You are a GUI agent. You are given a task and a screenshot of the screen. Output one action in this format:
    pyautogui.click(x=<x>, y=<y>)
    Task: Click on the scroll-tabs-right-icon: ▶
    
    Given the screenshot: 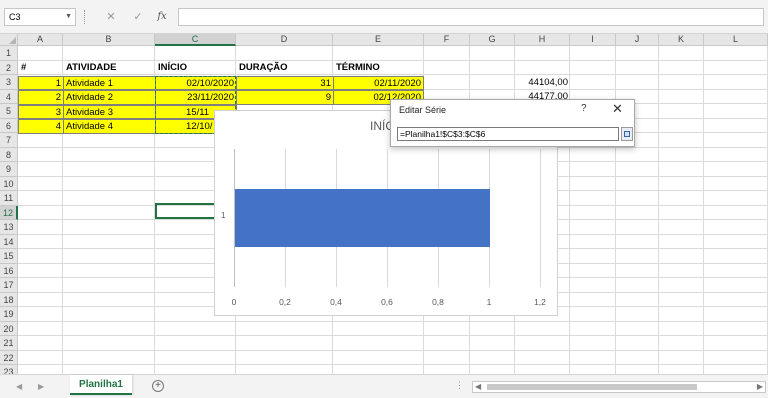 What is the action you would take?
    pyautogui.click(x=41, y=386)
    